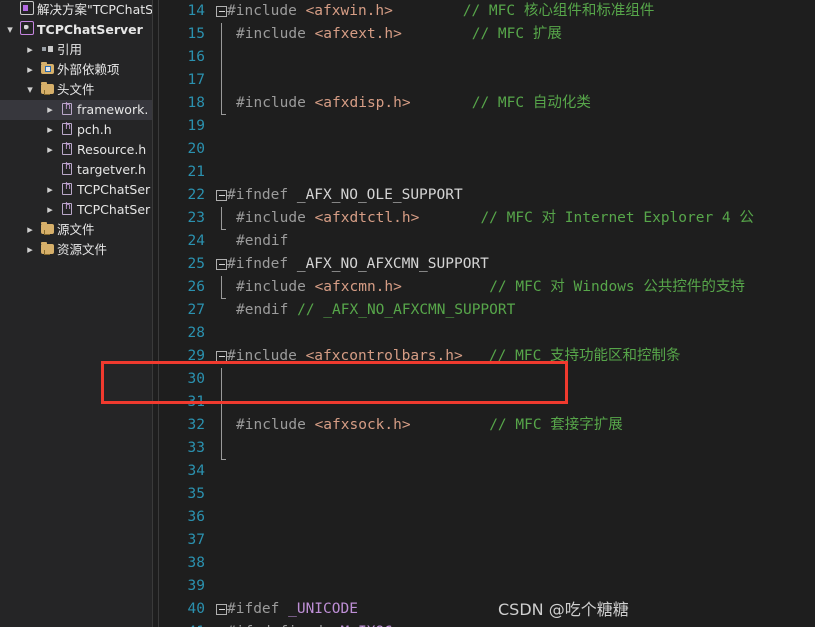  What do you see at coordinates (487, 149) in the screenshot?
I see `code-line: 20` at bounding box center [487, 149].